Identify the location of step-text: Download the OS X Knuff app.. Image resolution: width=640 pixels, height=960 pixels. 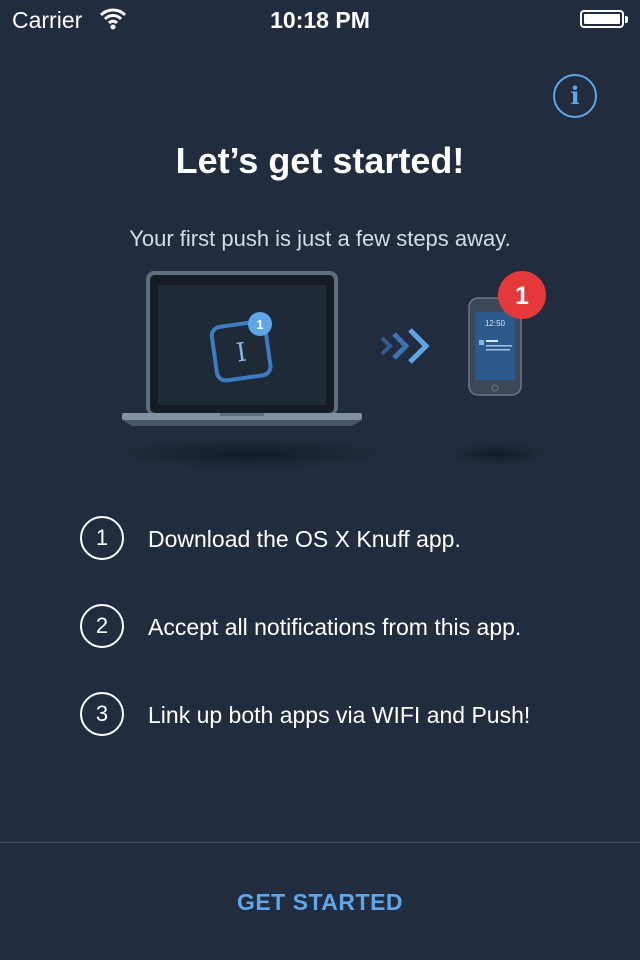
(304, 539).